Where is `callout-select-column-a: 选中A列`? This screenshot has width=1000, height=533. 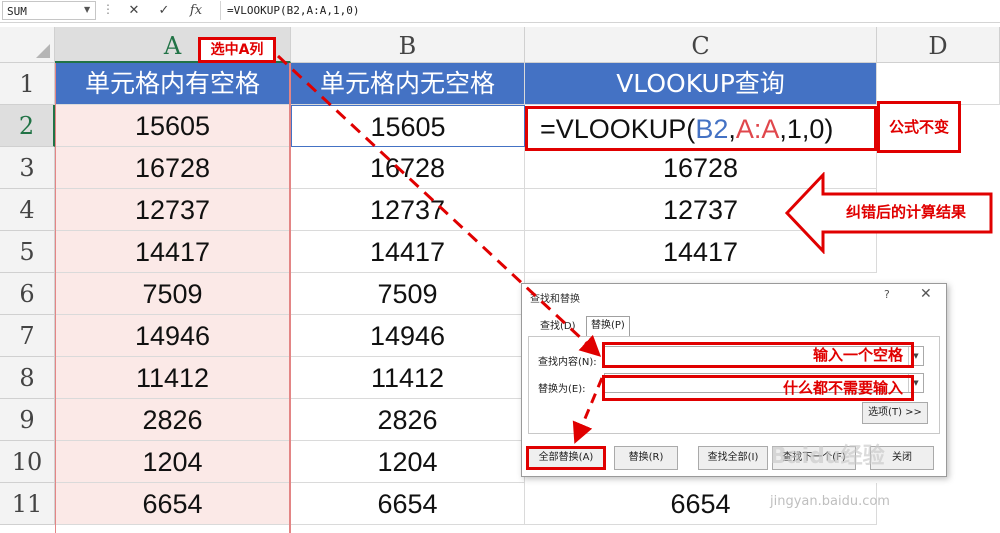
callout-select-column-a: 选中A列 is located at coordinates (237, 50).